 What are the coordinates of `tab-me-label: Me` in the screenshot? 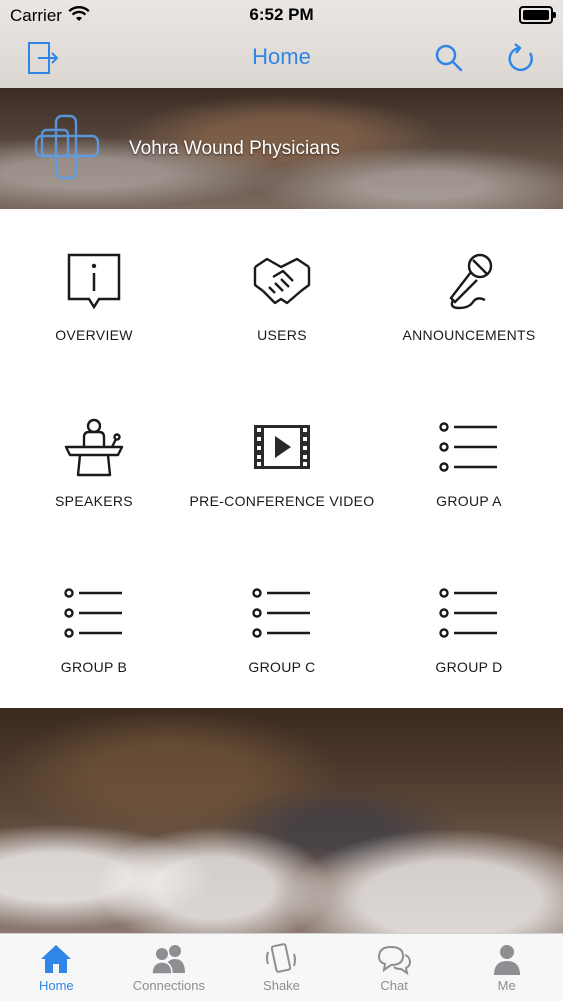 It's located at (506, 985).